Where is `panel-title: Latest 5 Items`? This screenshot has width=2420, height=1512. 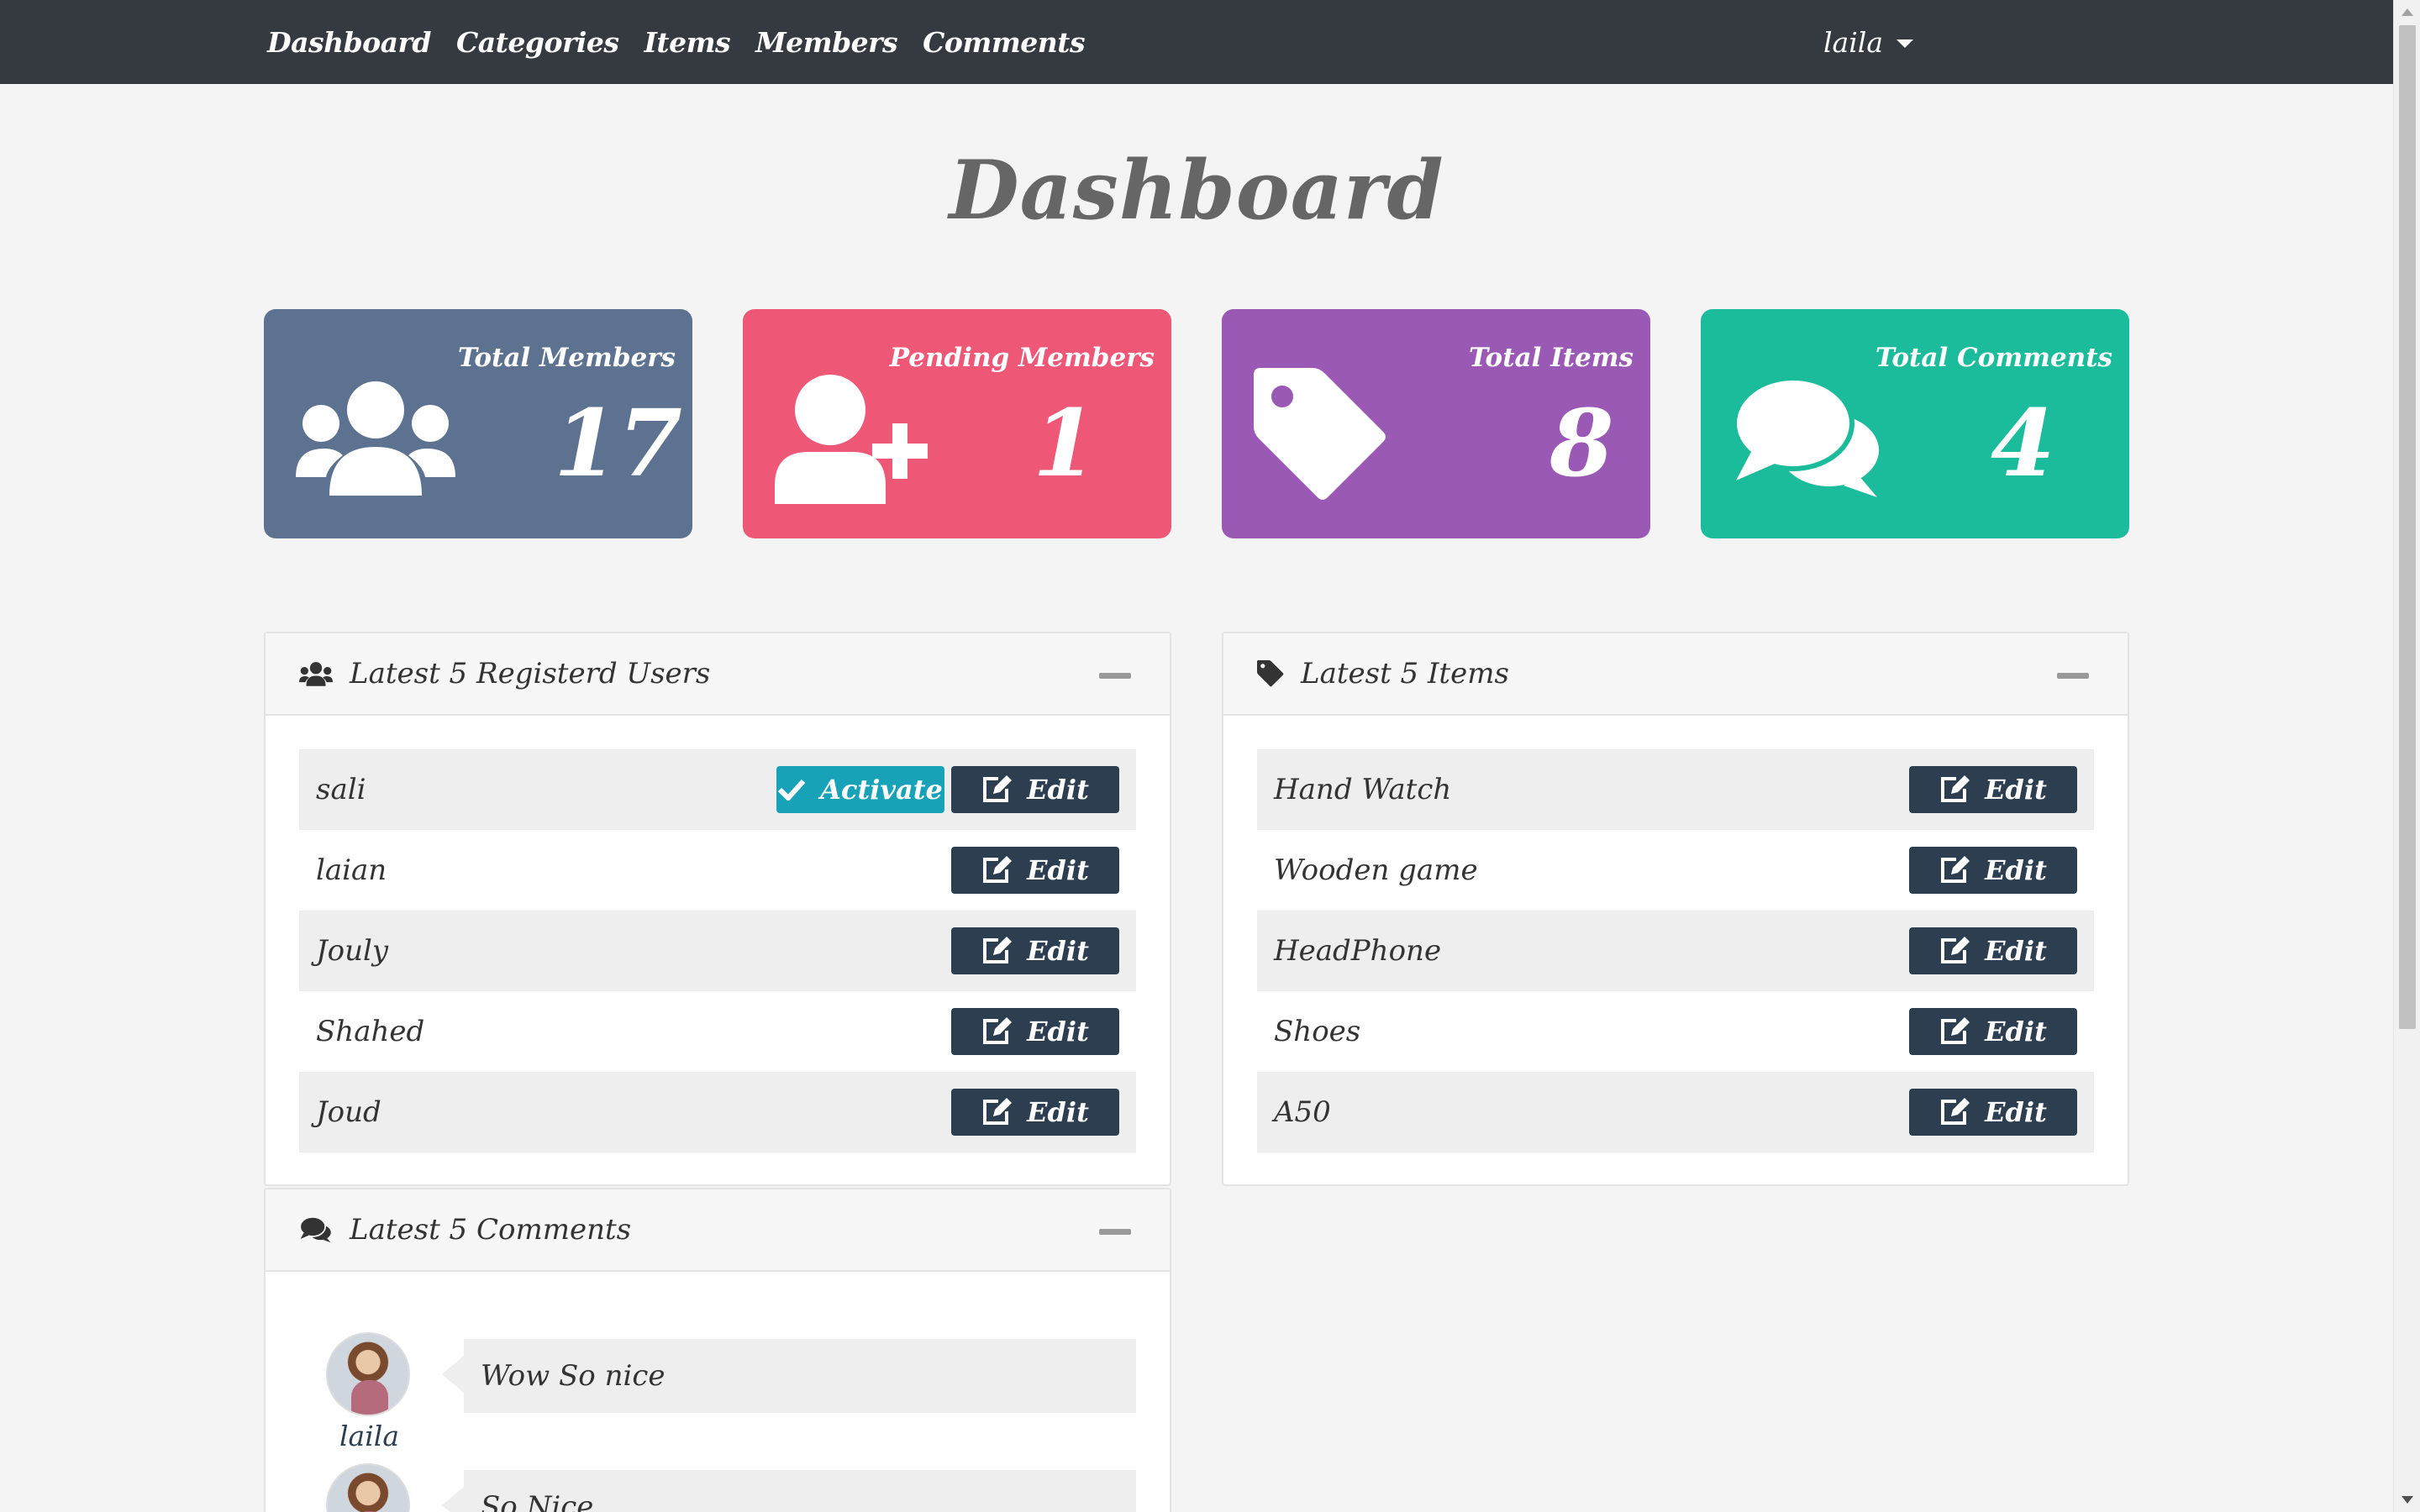 panel-title: Latest 5 Items is located at coordinates (1405, 673).